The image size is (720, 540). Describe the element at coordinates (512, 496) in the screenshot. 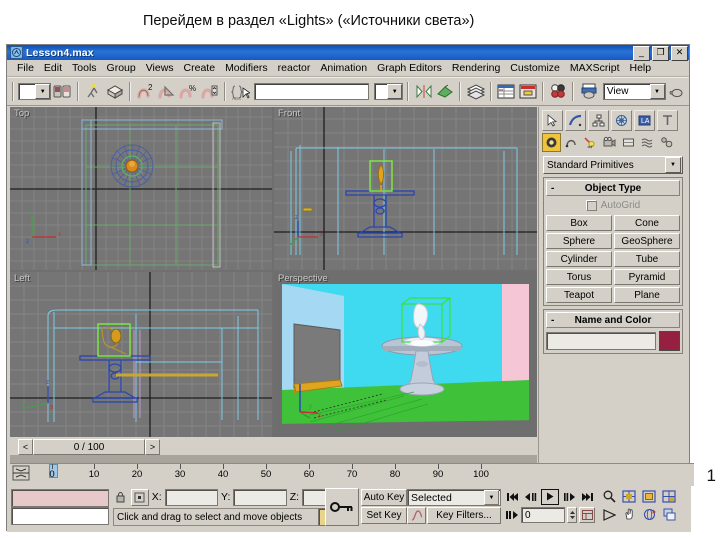

I see `go-to-start-icon` at that location.